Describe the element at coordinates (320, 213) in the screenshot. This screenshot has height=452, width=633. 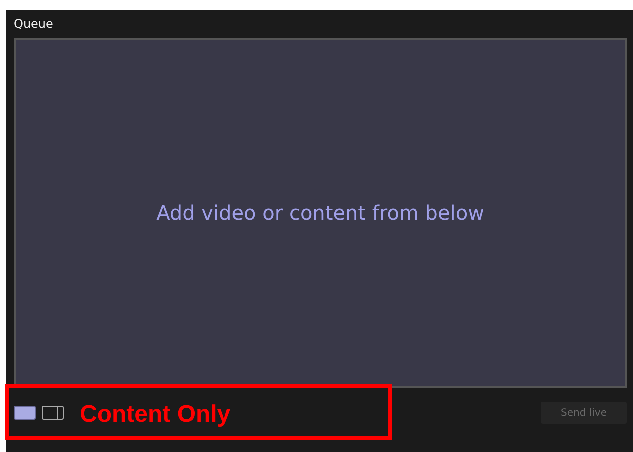
I see `empty-message: Add video or content from below` at that location.